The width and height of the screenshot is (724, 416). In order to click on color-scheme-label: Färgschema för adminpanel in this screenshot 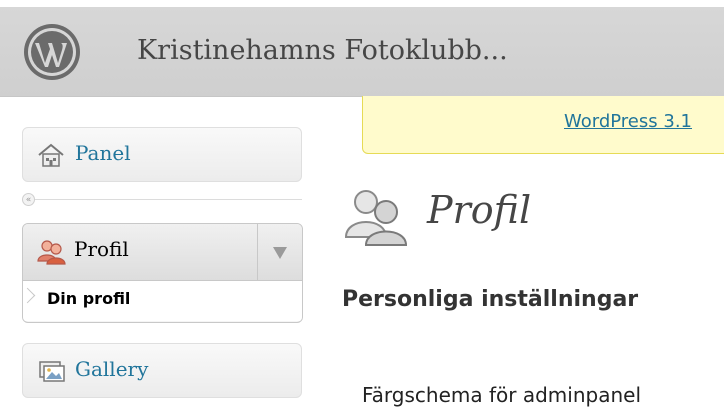, I will do `click(501, 395)`.